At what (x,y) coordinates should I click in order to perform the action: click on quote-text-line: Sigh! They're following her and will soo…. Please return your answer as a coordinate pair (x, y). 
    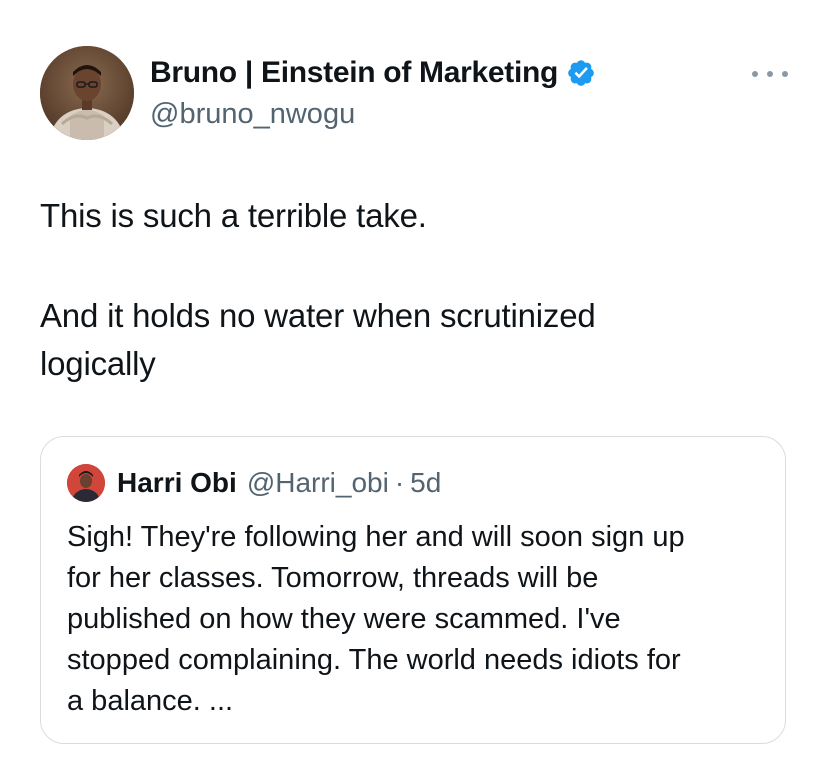
    Looking at the image, I should click on (376, 537).